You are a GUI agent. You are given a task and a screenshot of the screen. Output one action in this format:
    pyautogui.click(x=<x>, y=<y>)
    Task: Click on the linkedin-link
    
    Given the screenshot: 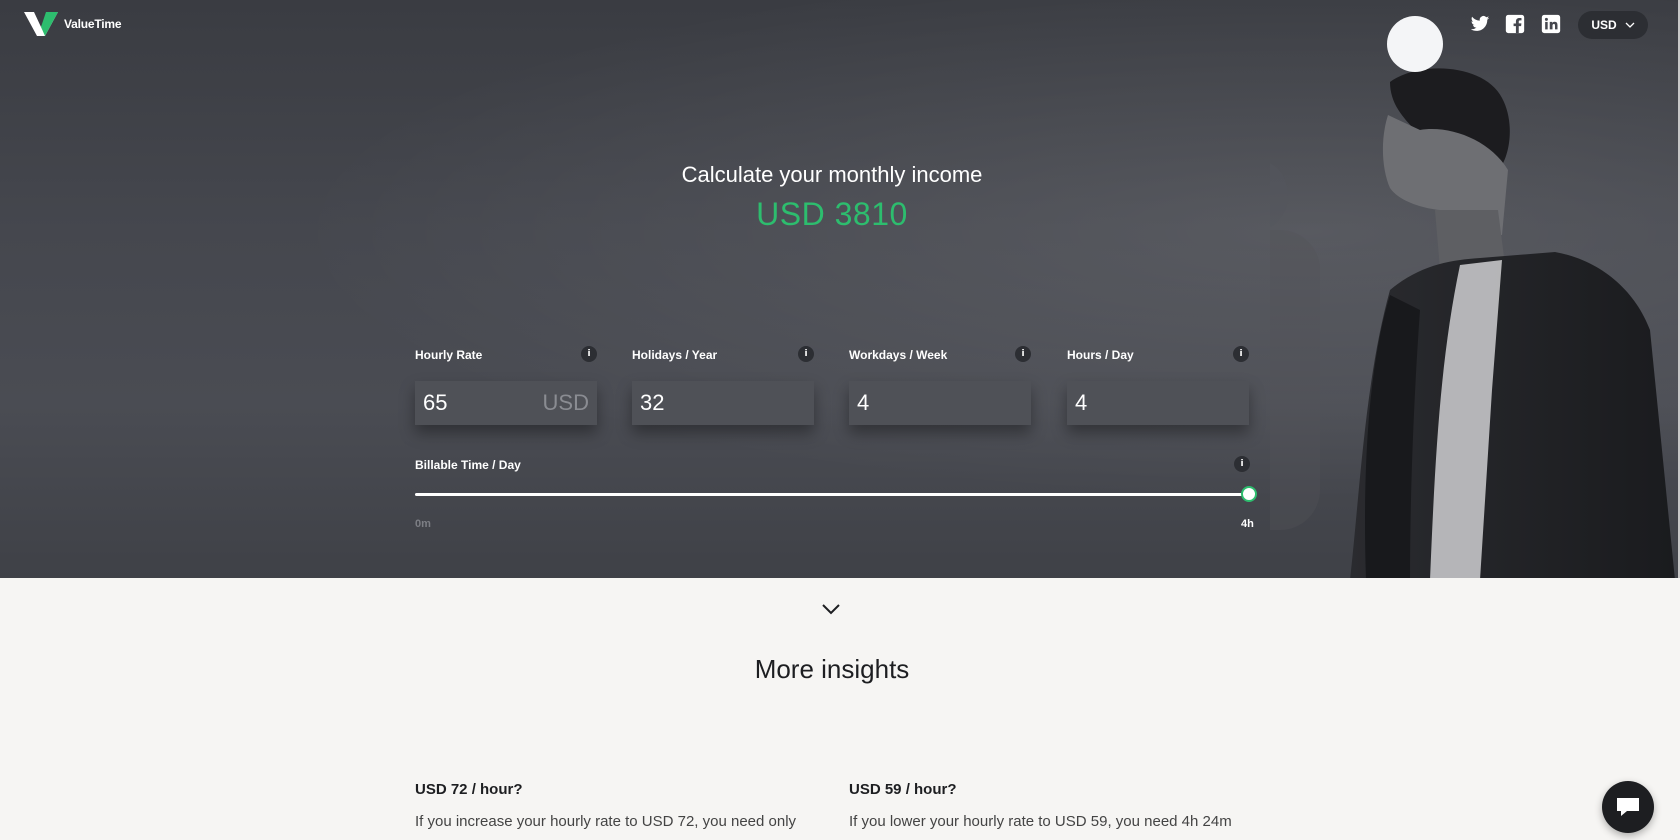 What is the action you would take?
    pyautogui.click(x=1551, y=24)
    